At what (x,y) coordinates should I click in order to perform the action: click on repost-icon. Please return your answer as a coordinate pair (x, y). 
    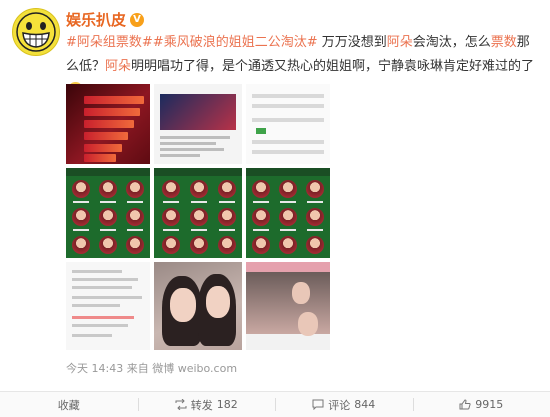
    Looking at the image, I should click on (181, 404).